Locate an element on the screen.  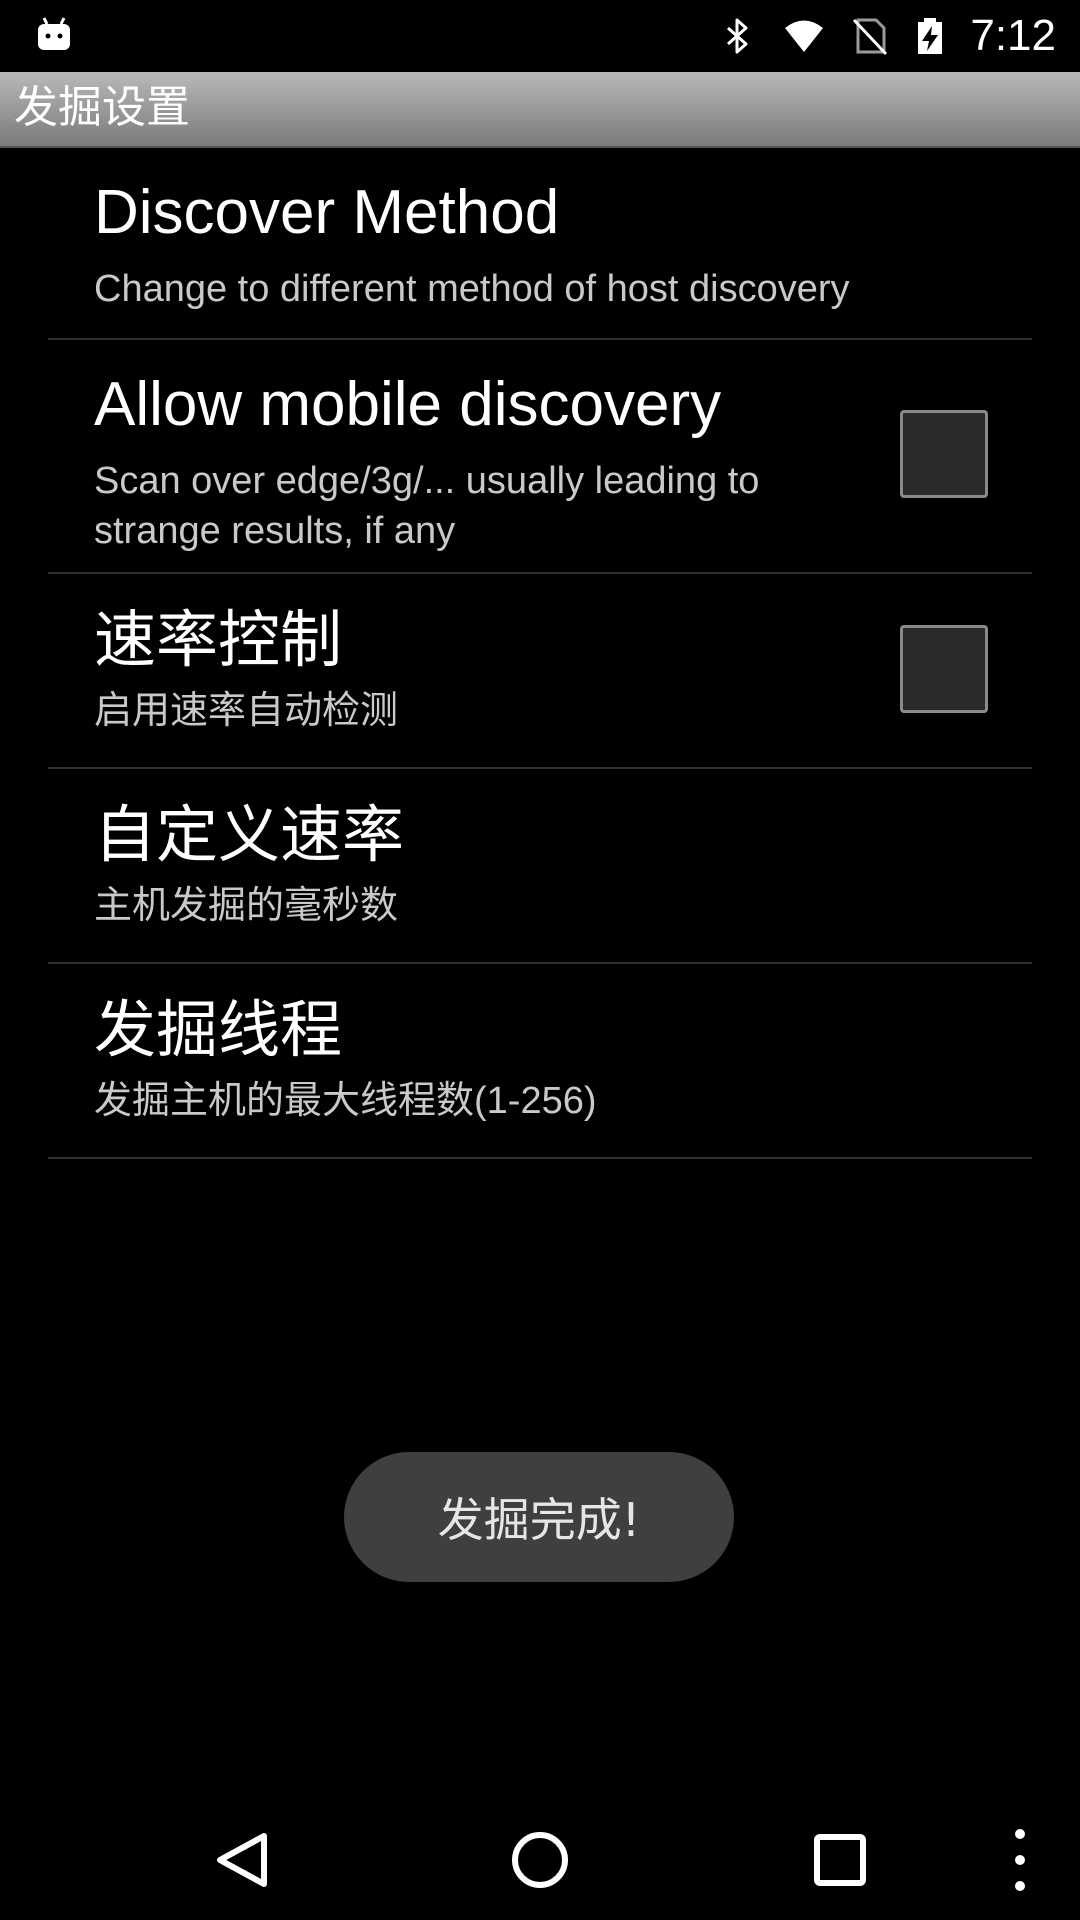
wifi-icon is located at coordinates (804, 36).